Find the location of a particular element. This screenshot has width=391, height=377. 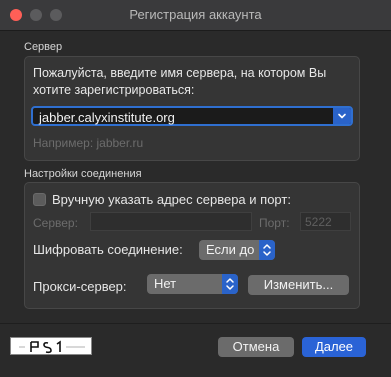

port-label: Порт: is located at coordinates (274, 223).